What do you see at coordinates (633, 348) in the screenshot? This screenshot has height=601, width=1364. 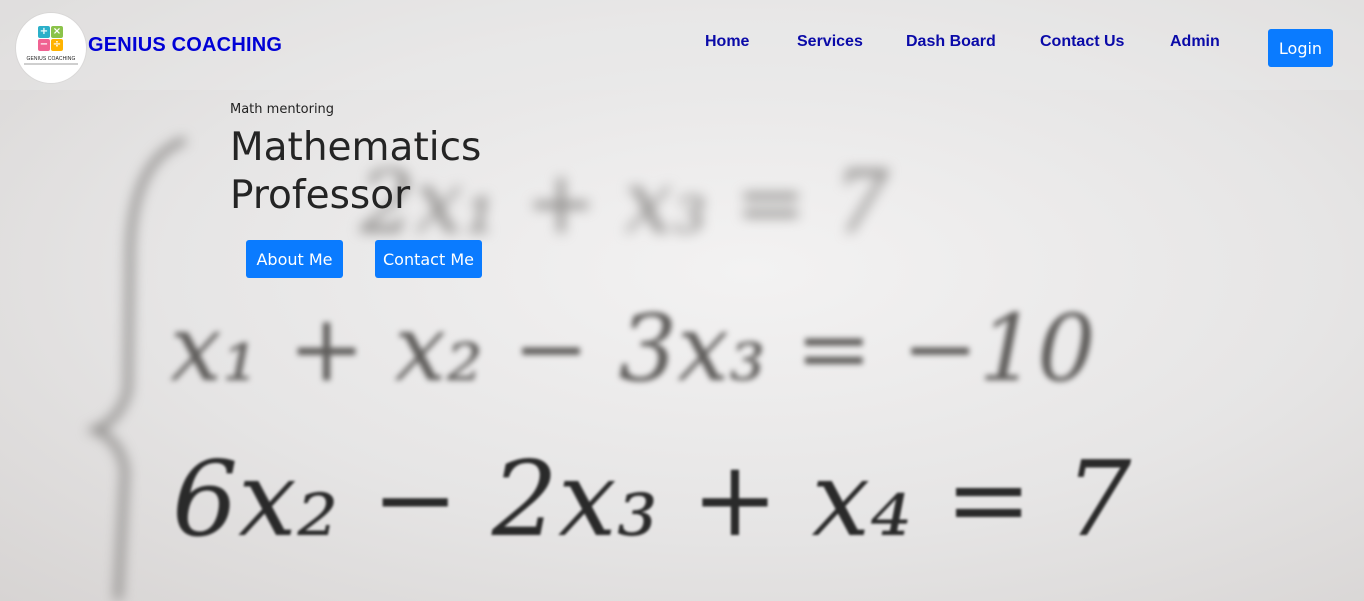 I see `equation-line-2: x₁ + x₂ − 3x₃ = −10` at bounding box center [633, 348].